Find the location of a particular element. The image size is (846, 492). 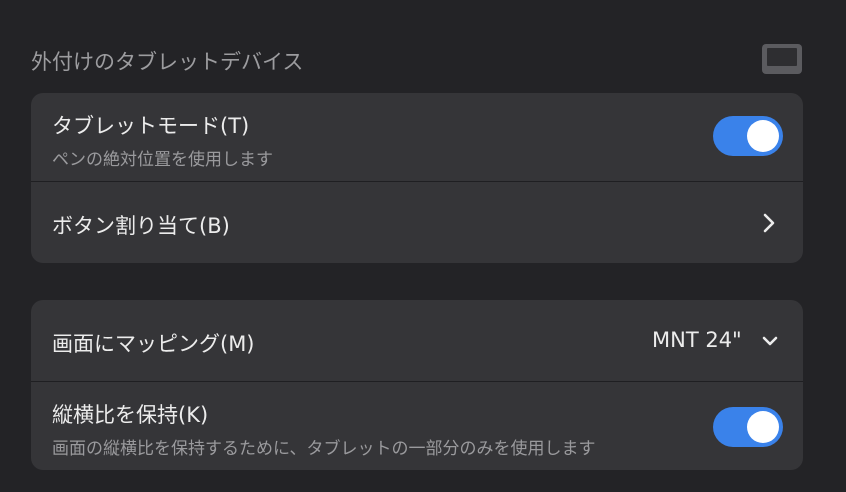

keep-aspect-toggle is located at coordinates (748, 427).